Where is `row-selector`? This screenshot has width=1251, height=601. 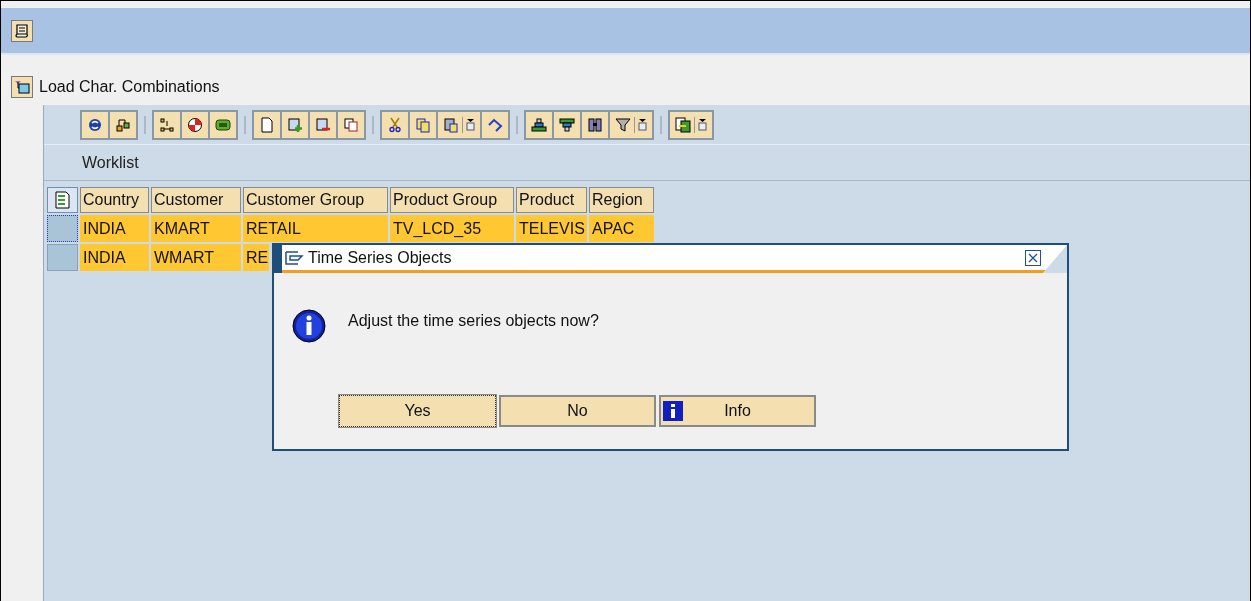 row-selector is located at coordinates (62, 228).